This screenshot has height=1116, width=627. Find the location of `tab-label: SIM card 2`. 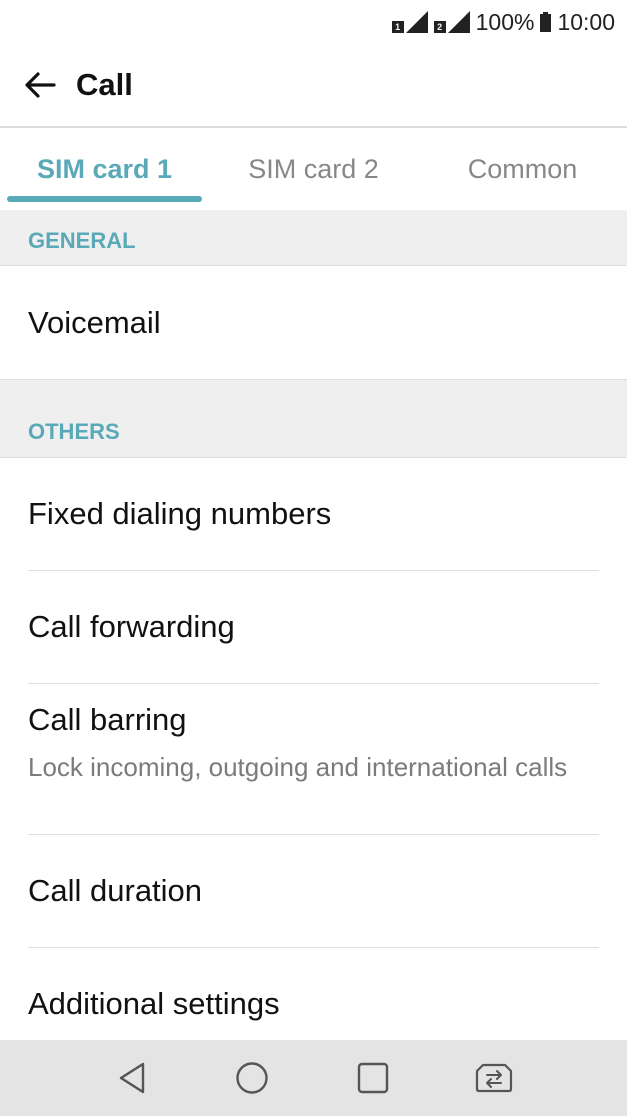

tab-label: SIM card 2 is located at coordinates (313, 168).